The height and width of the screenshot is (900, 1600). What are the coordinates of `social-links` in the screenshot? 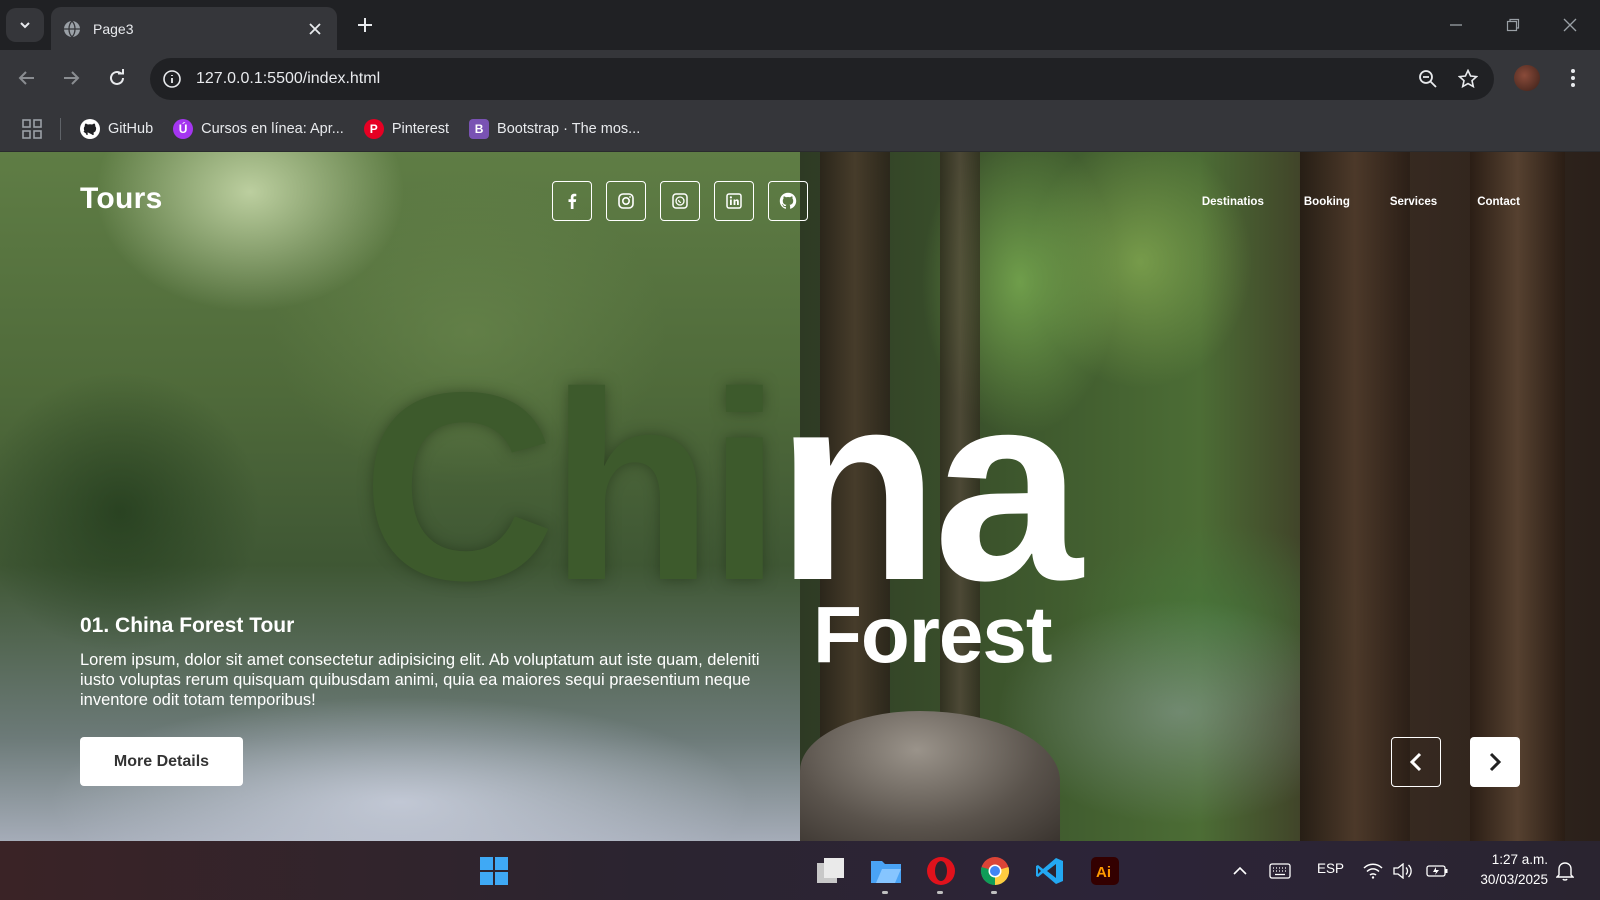 It's located at (680, 201).